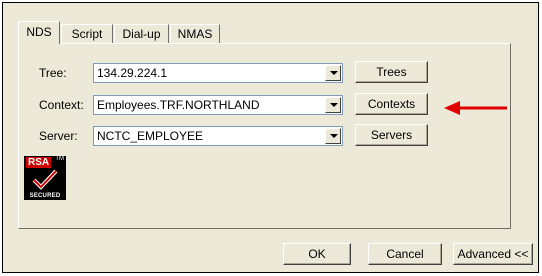  I want to click on rsa-logo-subtext: SECURED, so click(45, 196).